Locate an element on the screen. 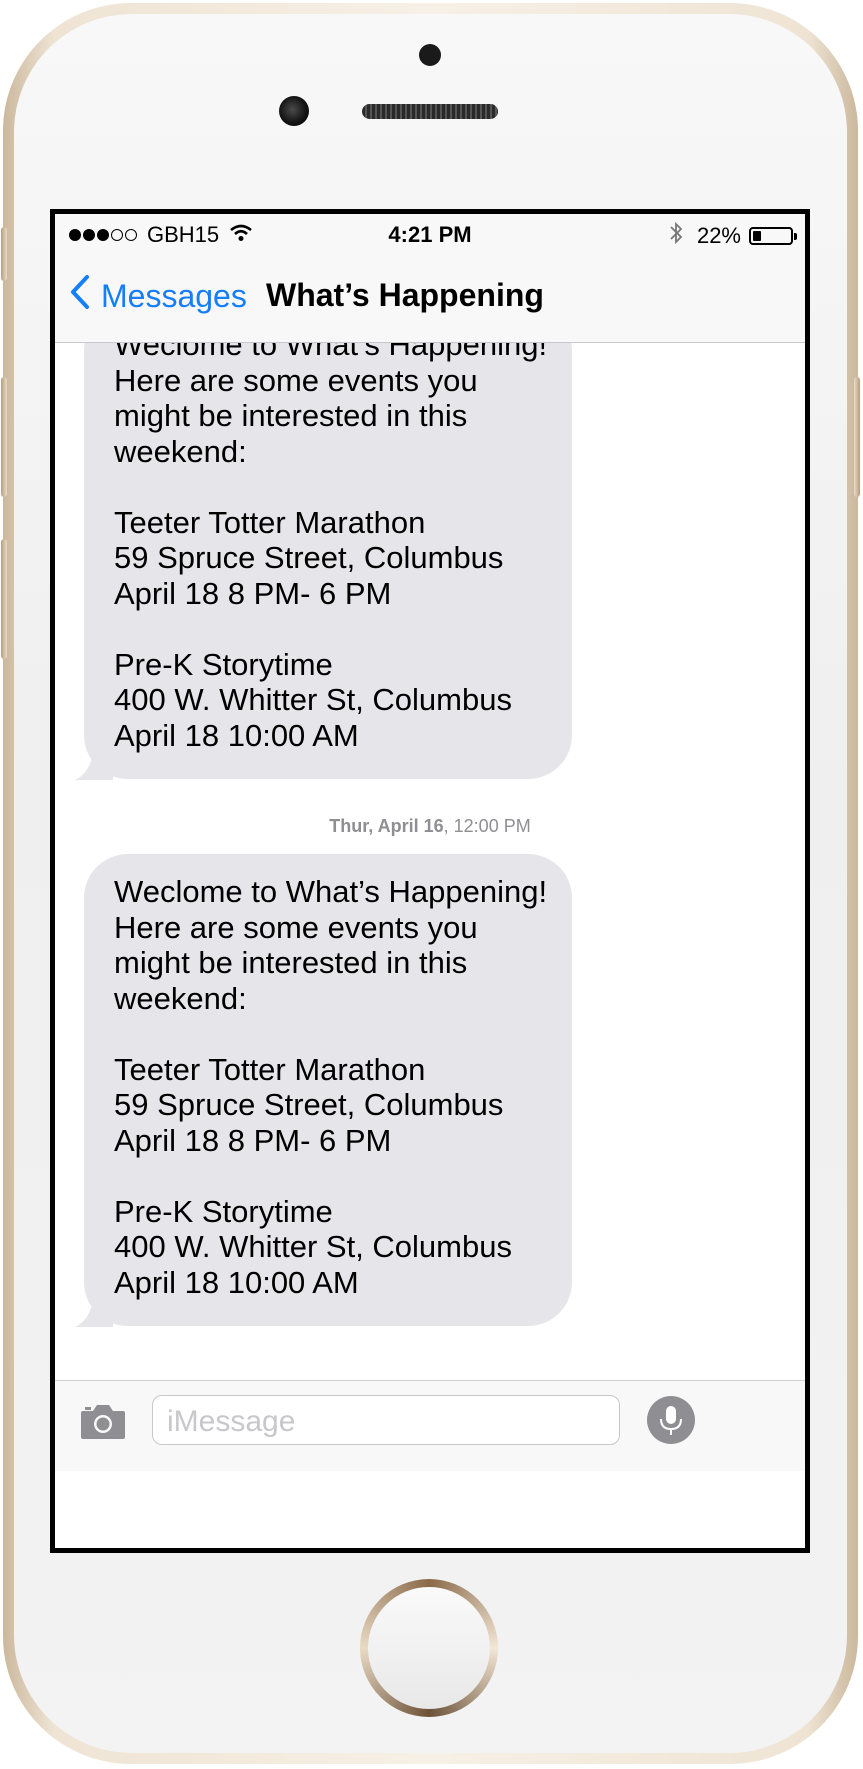  compose-bar: iMessage is located at coordinates (430, 1425).